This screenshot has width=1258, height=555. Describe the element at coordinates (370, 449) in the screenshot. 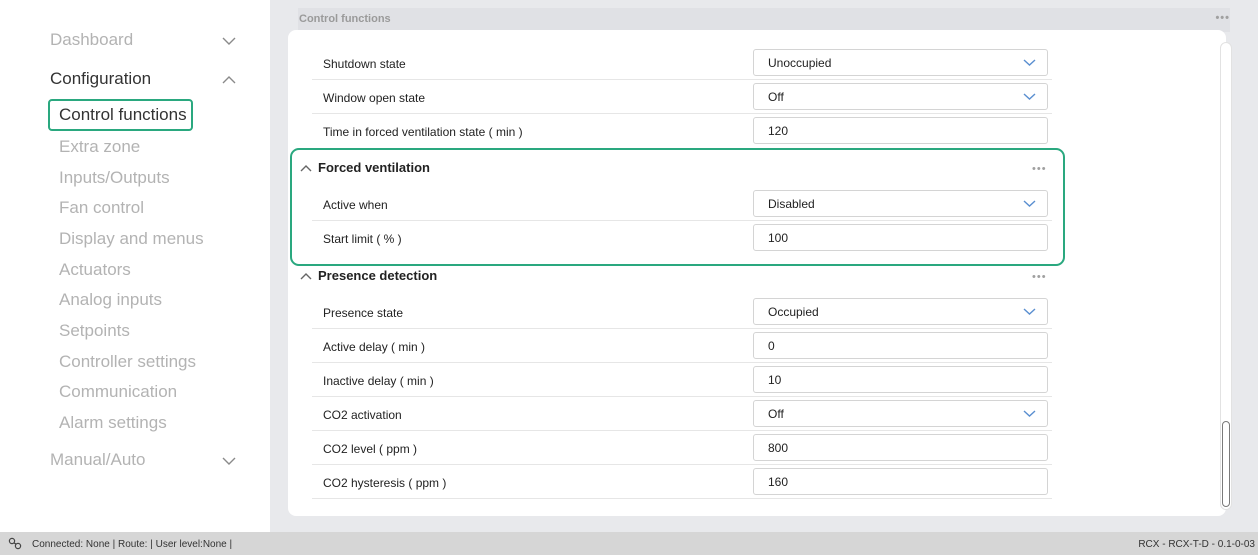

I see `setting-label: CO2 level ( ppm )` at that location.